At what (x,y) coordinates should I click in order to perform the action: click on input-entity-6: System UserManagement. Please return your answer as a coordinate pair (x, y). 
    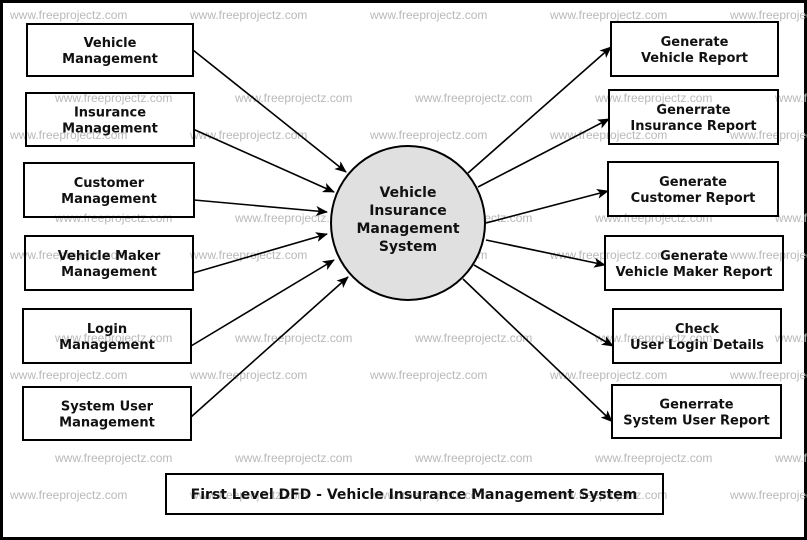
    Looking at the image, I should click on (107, 413).